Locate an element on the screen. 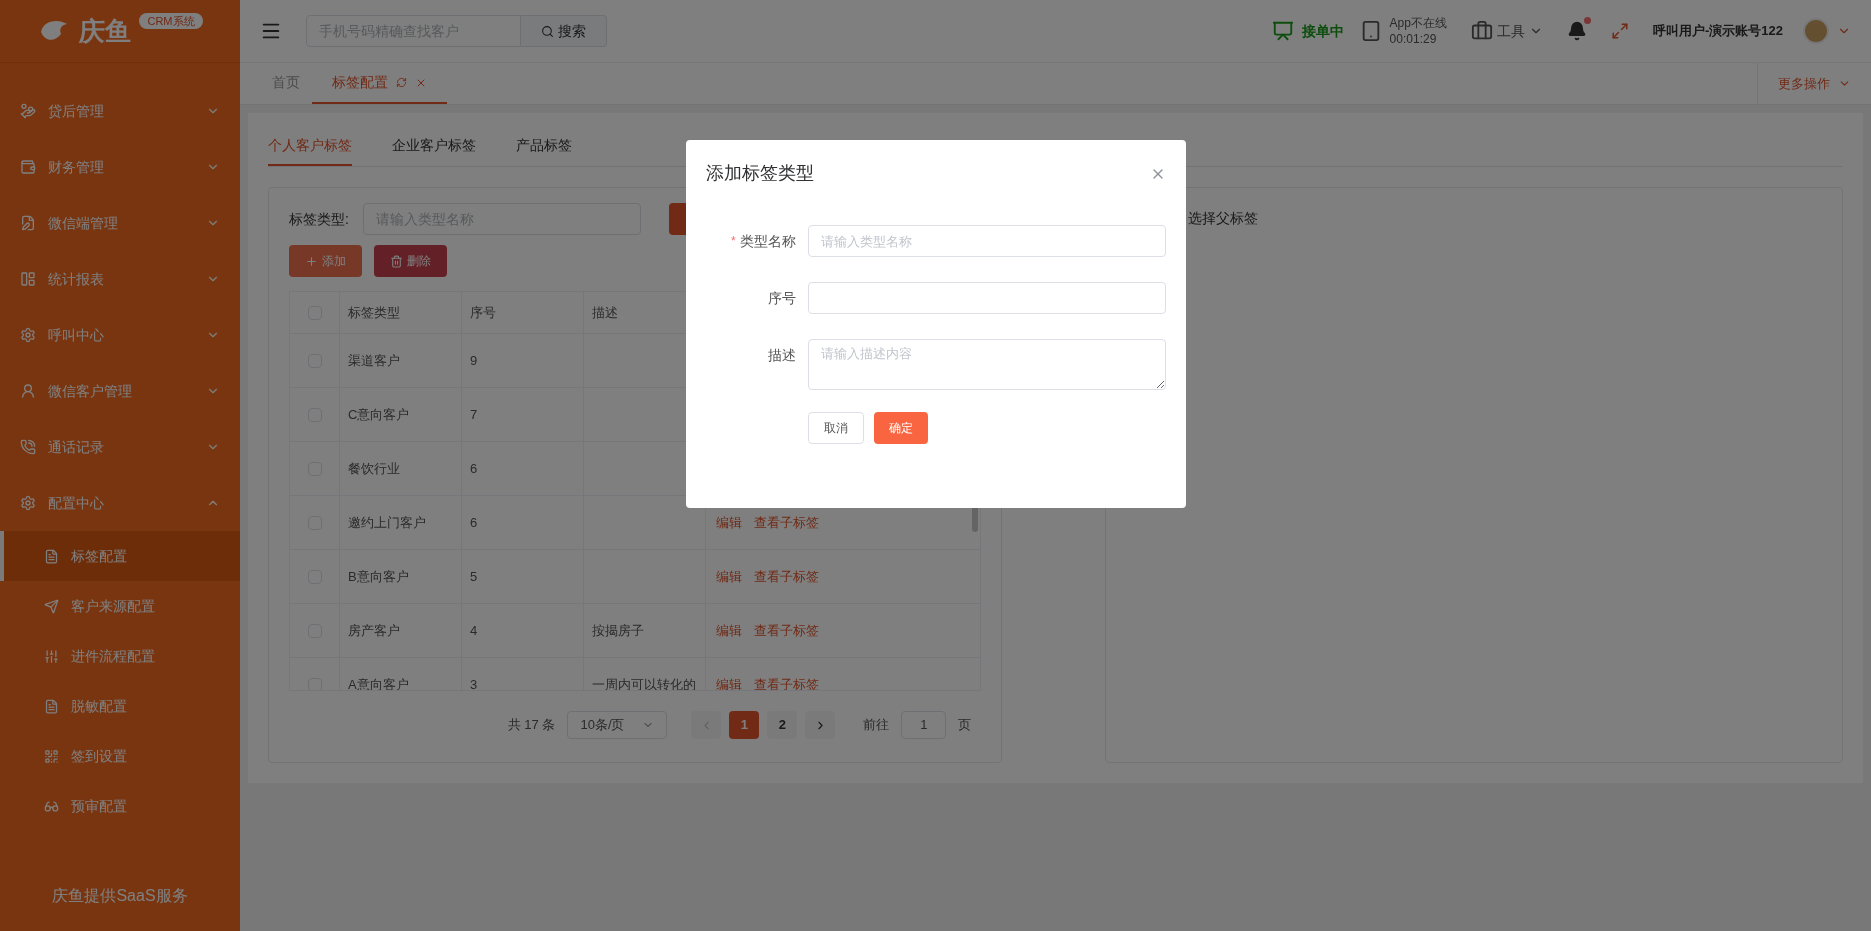 This screenshot has width=1871, height=931. content-tab: 个人客户标签 is located at coordinates (310, 150).